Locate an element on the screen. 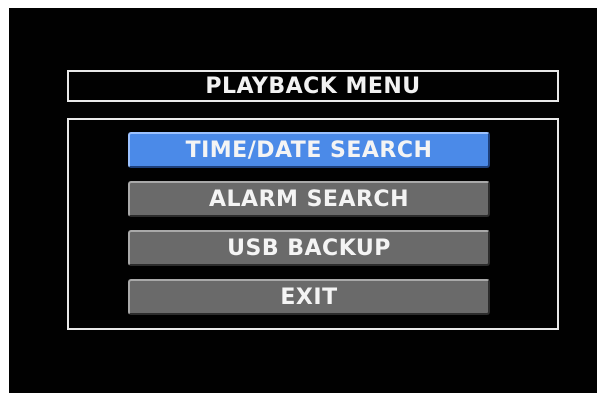 The image size is (605, 396). alarm-search-button: ALARM SEARCH is located at coordinates (309, 199).